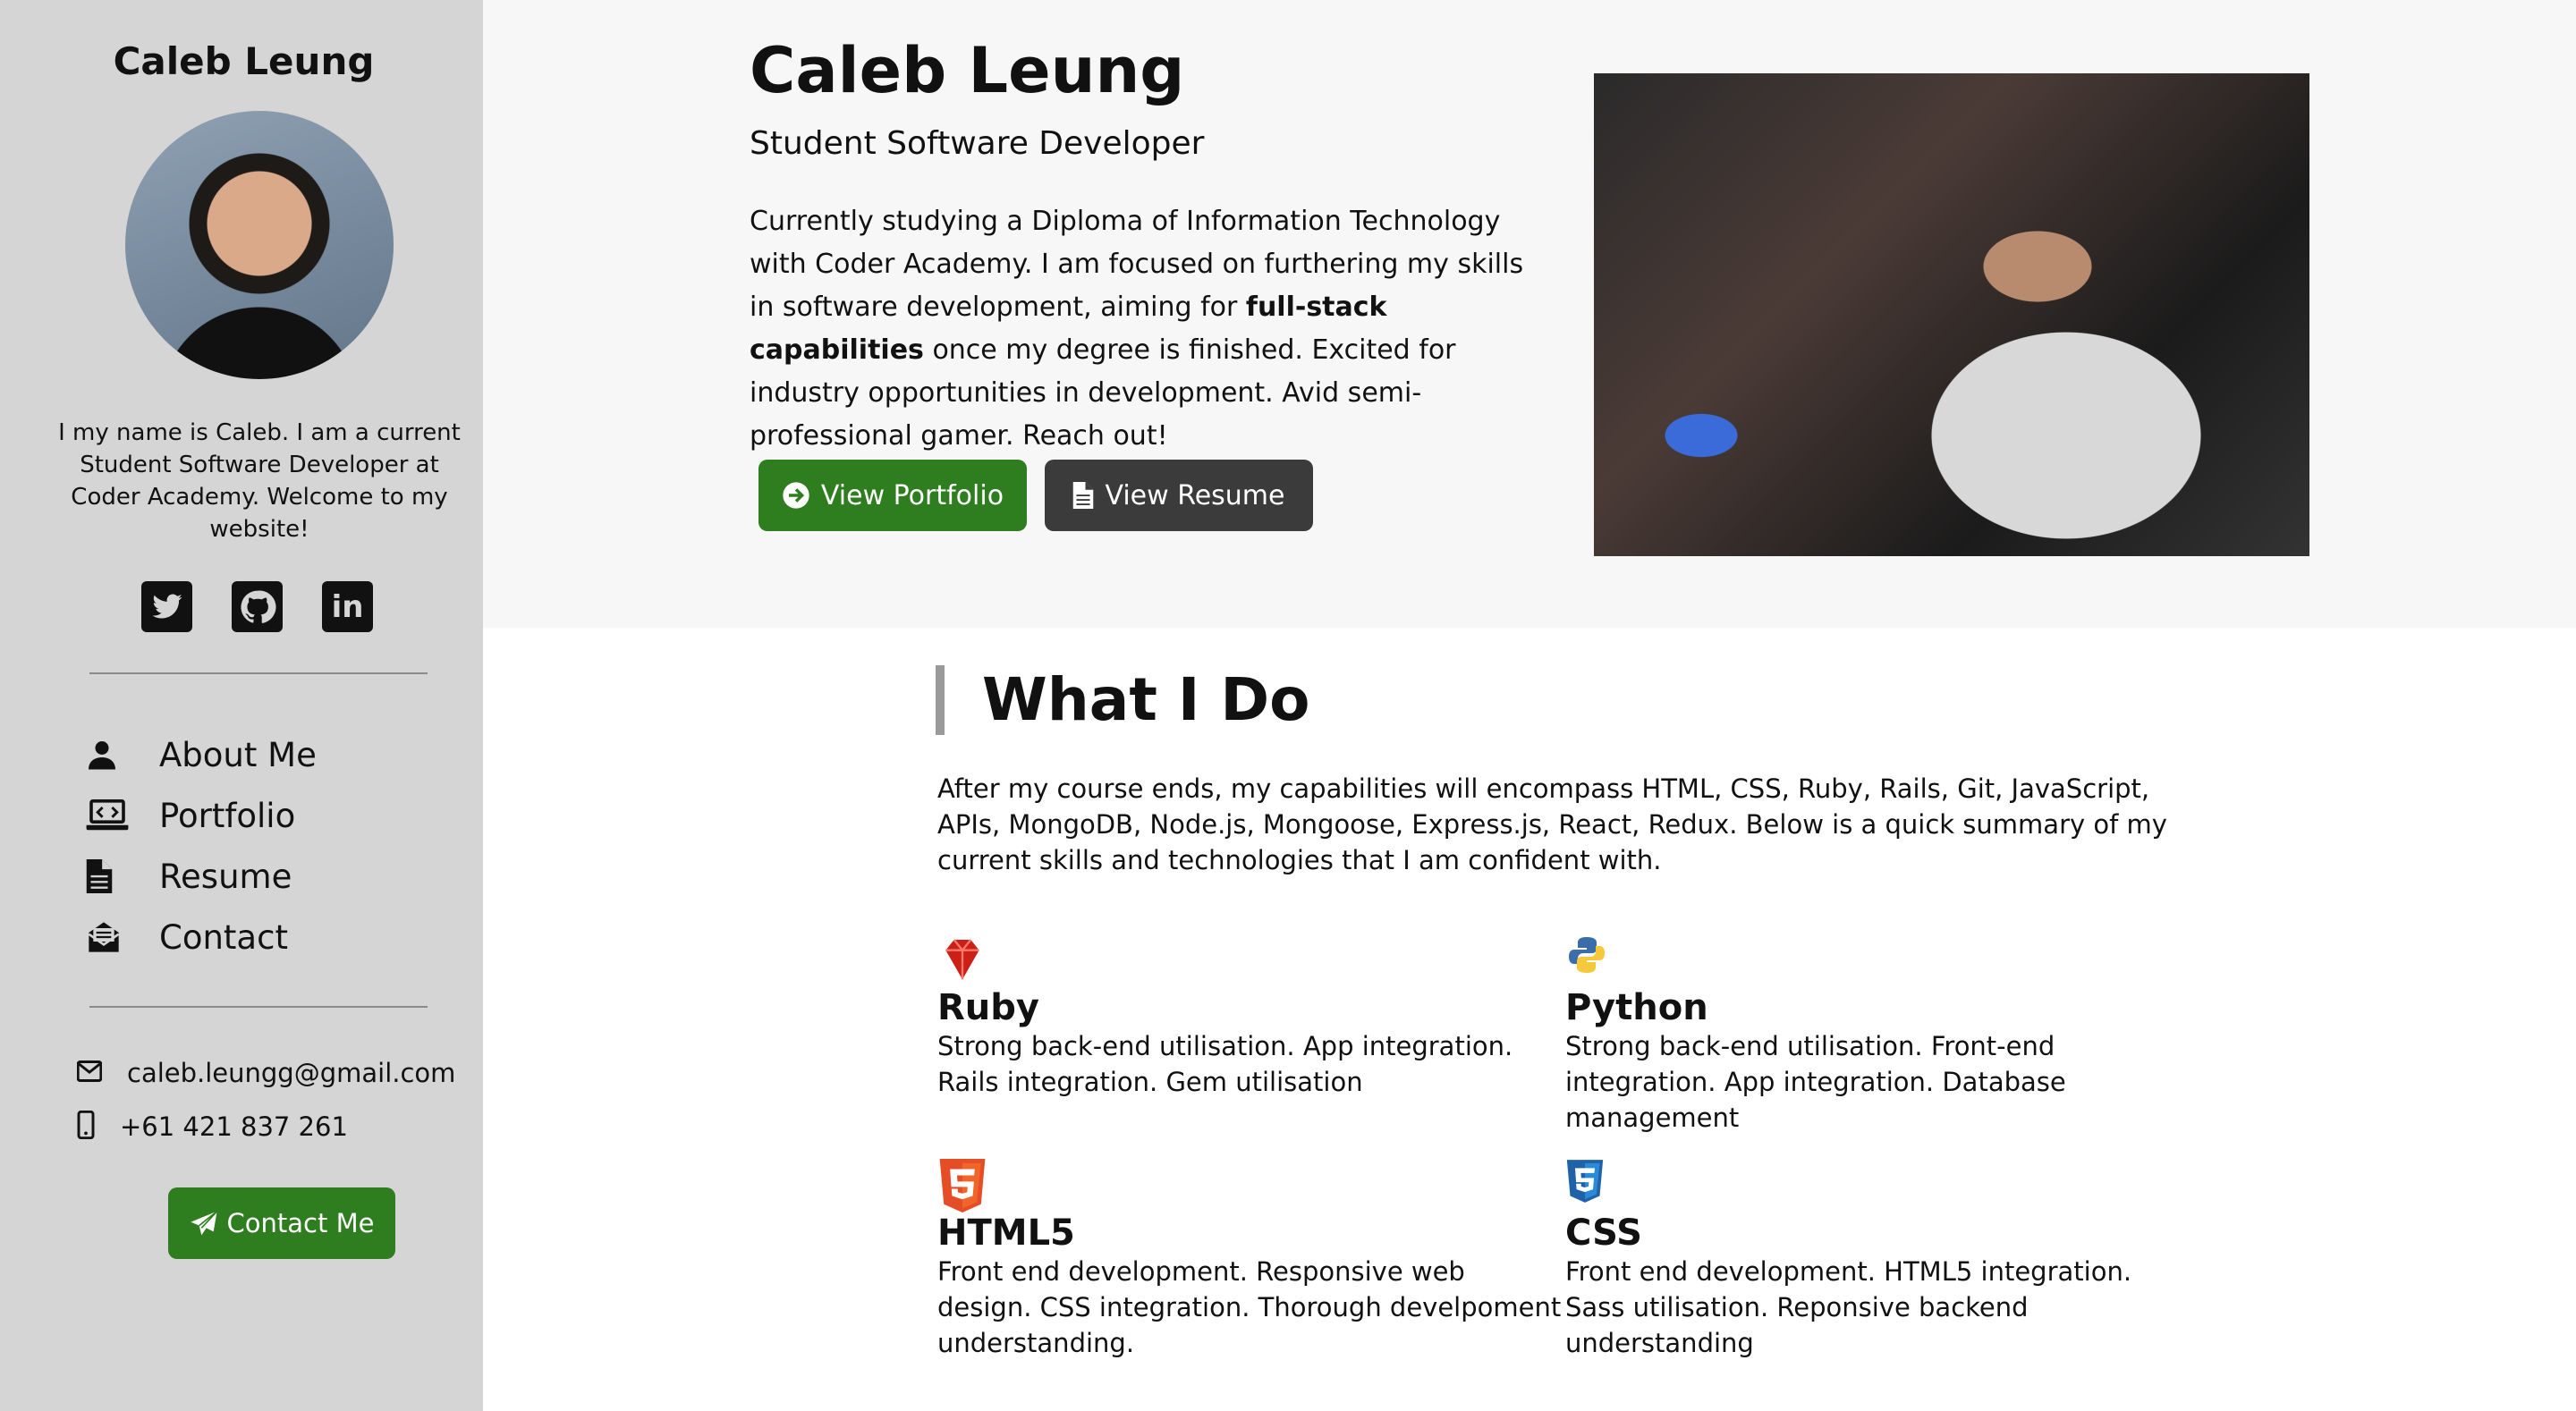 Image resolution: width=2576 pixels, height=1411 pixels. I want to click on ruby-icon, so click(962, 959).